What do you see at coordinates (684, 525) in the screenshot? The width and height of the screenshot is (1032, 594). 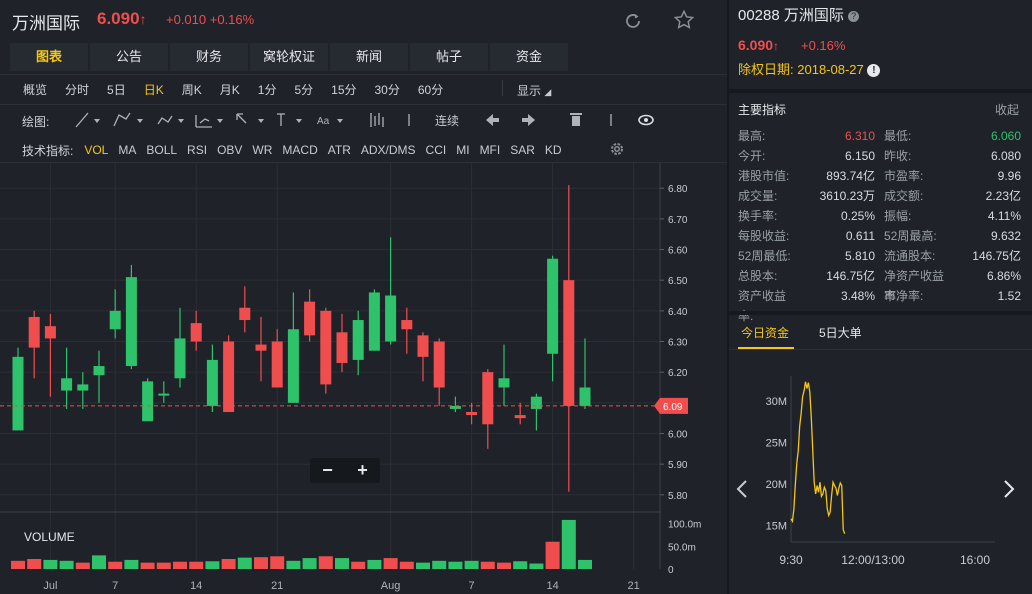 I see `volume-tick-label: 100.0m` at bounding box center [684, 525].